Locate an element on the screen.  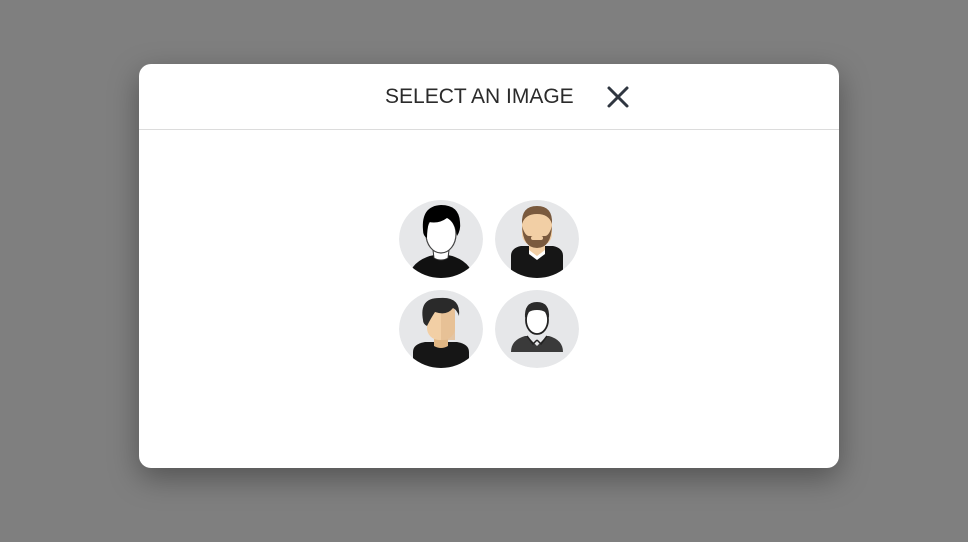
avatar-man-fringe-icon is located at coordinates (441, 329).